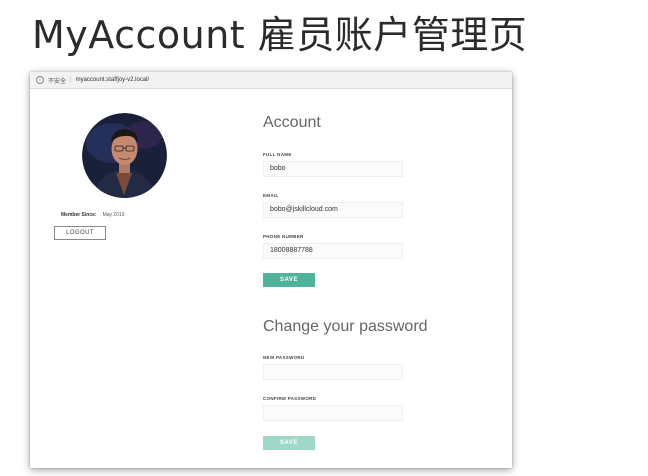  Describe the element at coordinates (345, 326) in the screenshot. I see `password-title: Change your password` at that location.